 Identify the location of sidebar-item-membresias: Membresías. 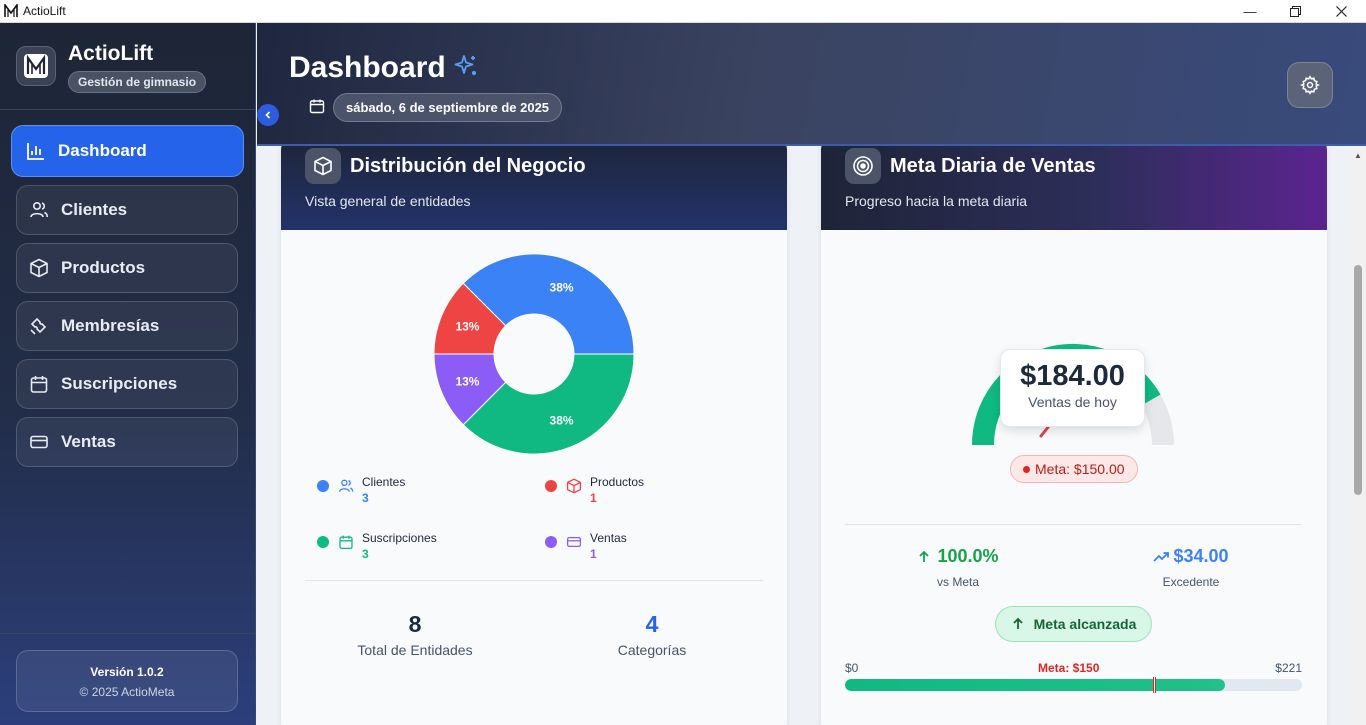
(127, 326).